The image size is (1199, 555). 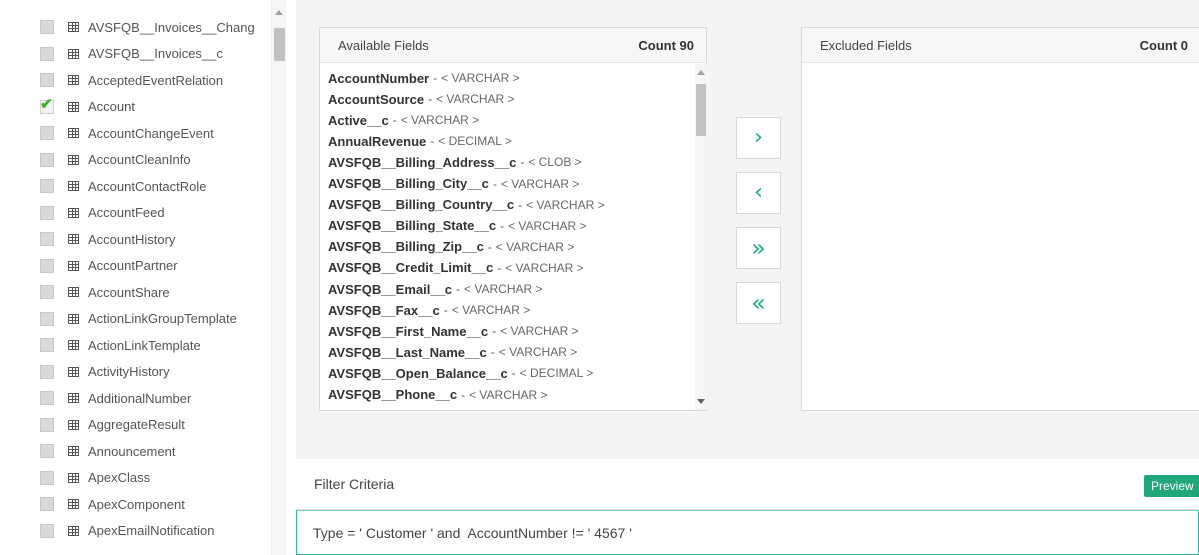 I want to click on available-field-item: AVSFQB__Phone__c - < VARCHAR >, so click(x=438, y=395).